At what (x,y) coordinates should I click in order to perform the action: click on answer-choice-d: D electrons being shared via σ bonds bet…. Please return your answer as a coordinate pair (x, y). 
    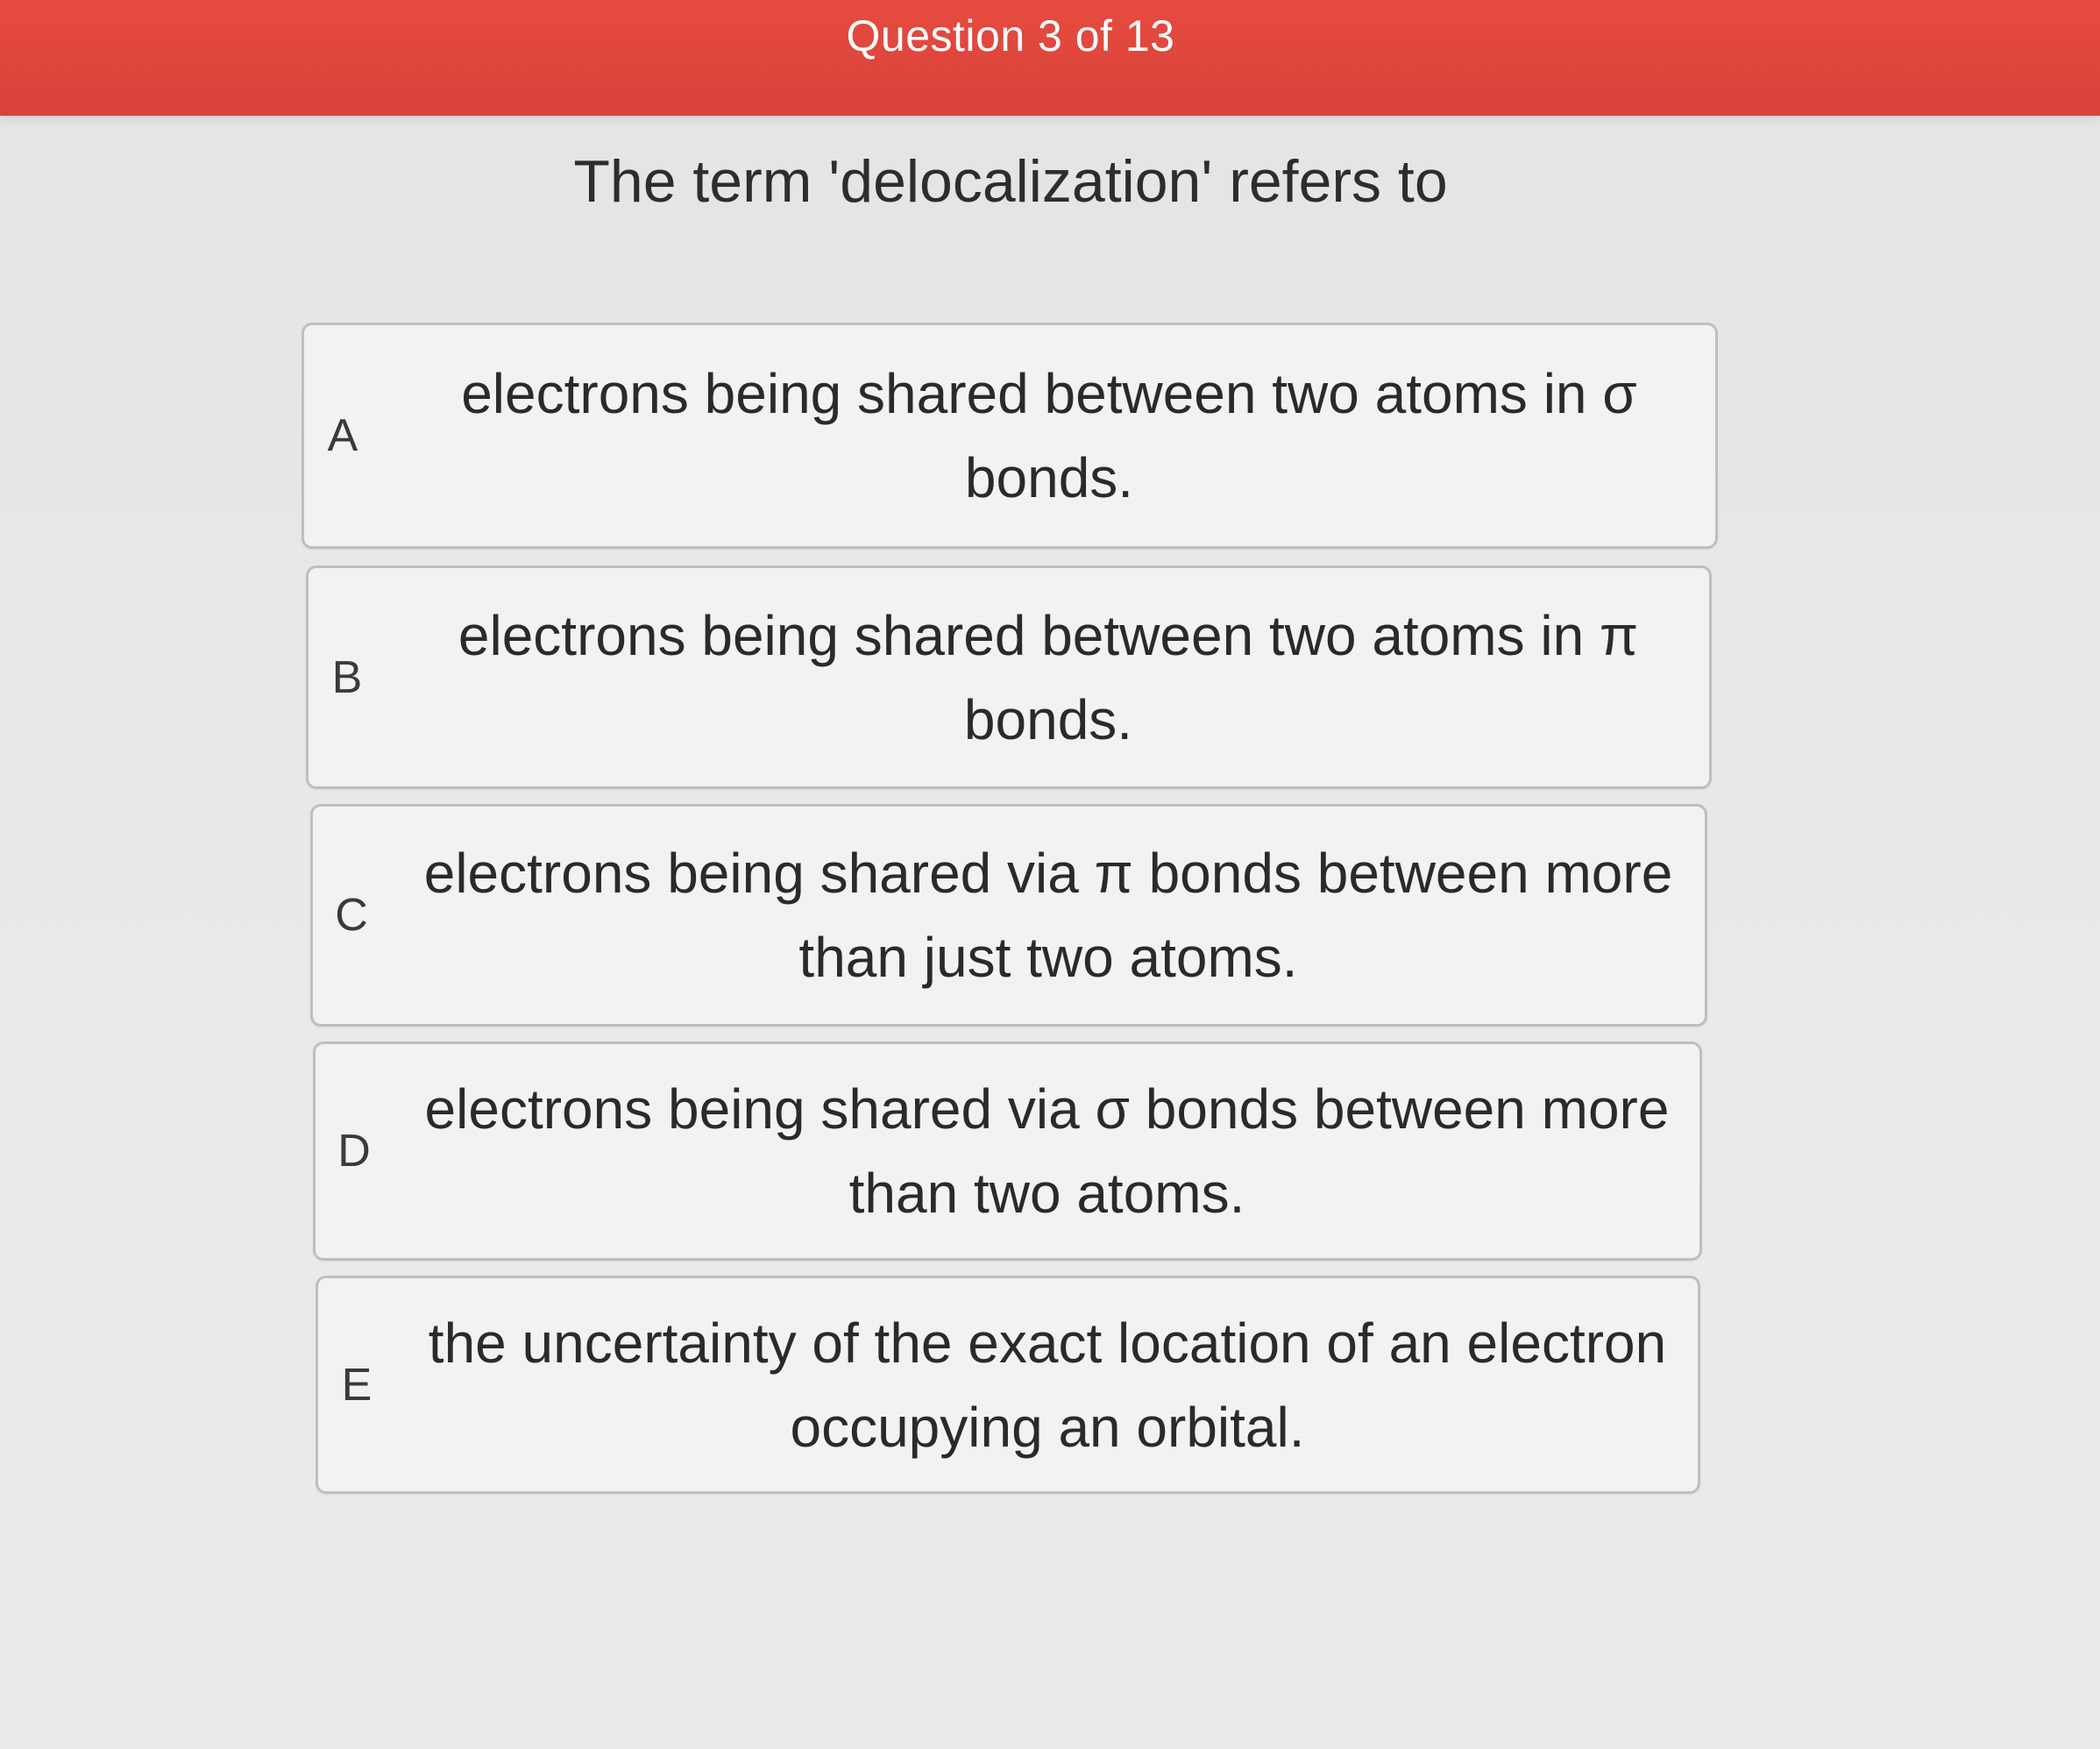
    Looking at the image, I should click on (1008, 1152).